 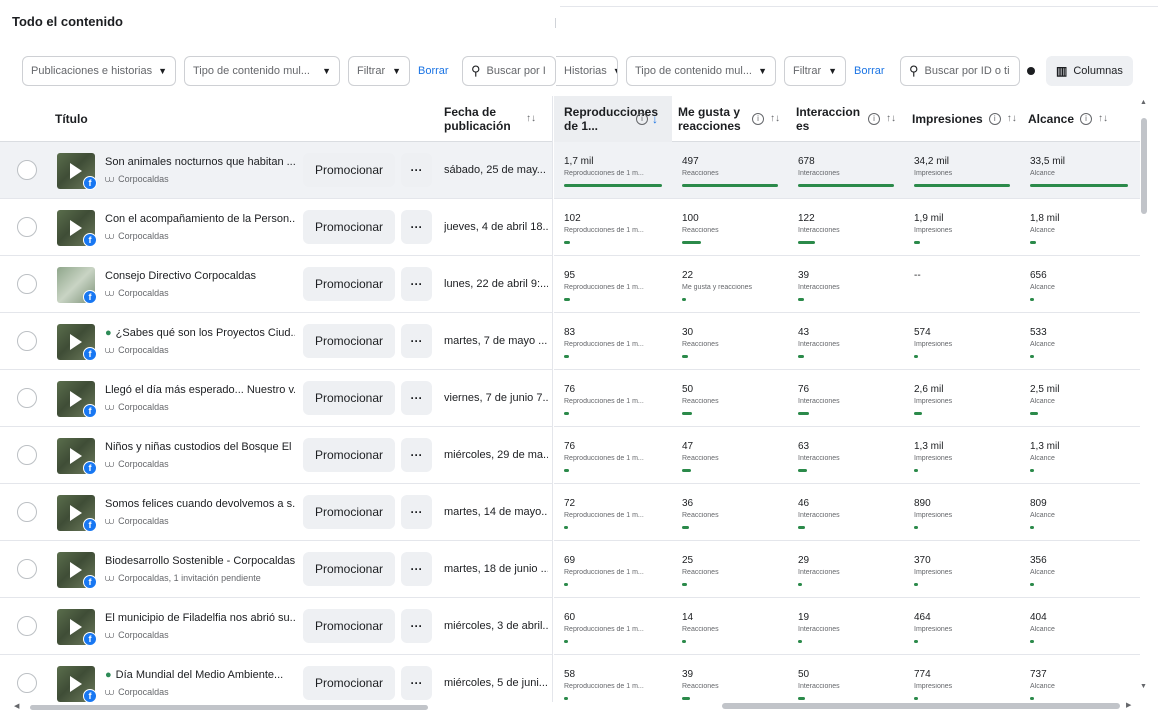 I want to click on header-date: Fecha de publicación ↑↓, so click(x=496, y=119).